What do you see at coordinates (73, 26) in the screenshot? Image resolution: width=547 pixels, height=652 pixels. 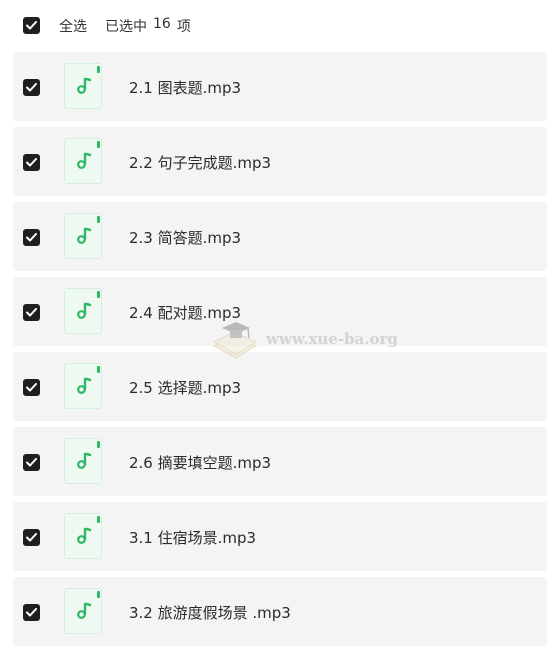 I see `select-all-label: 全选` at bounding box center [73, 26].